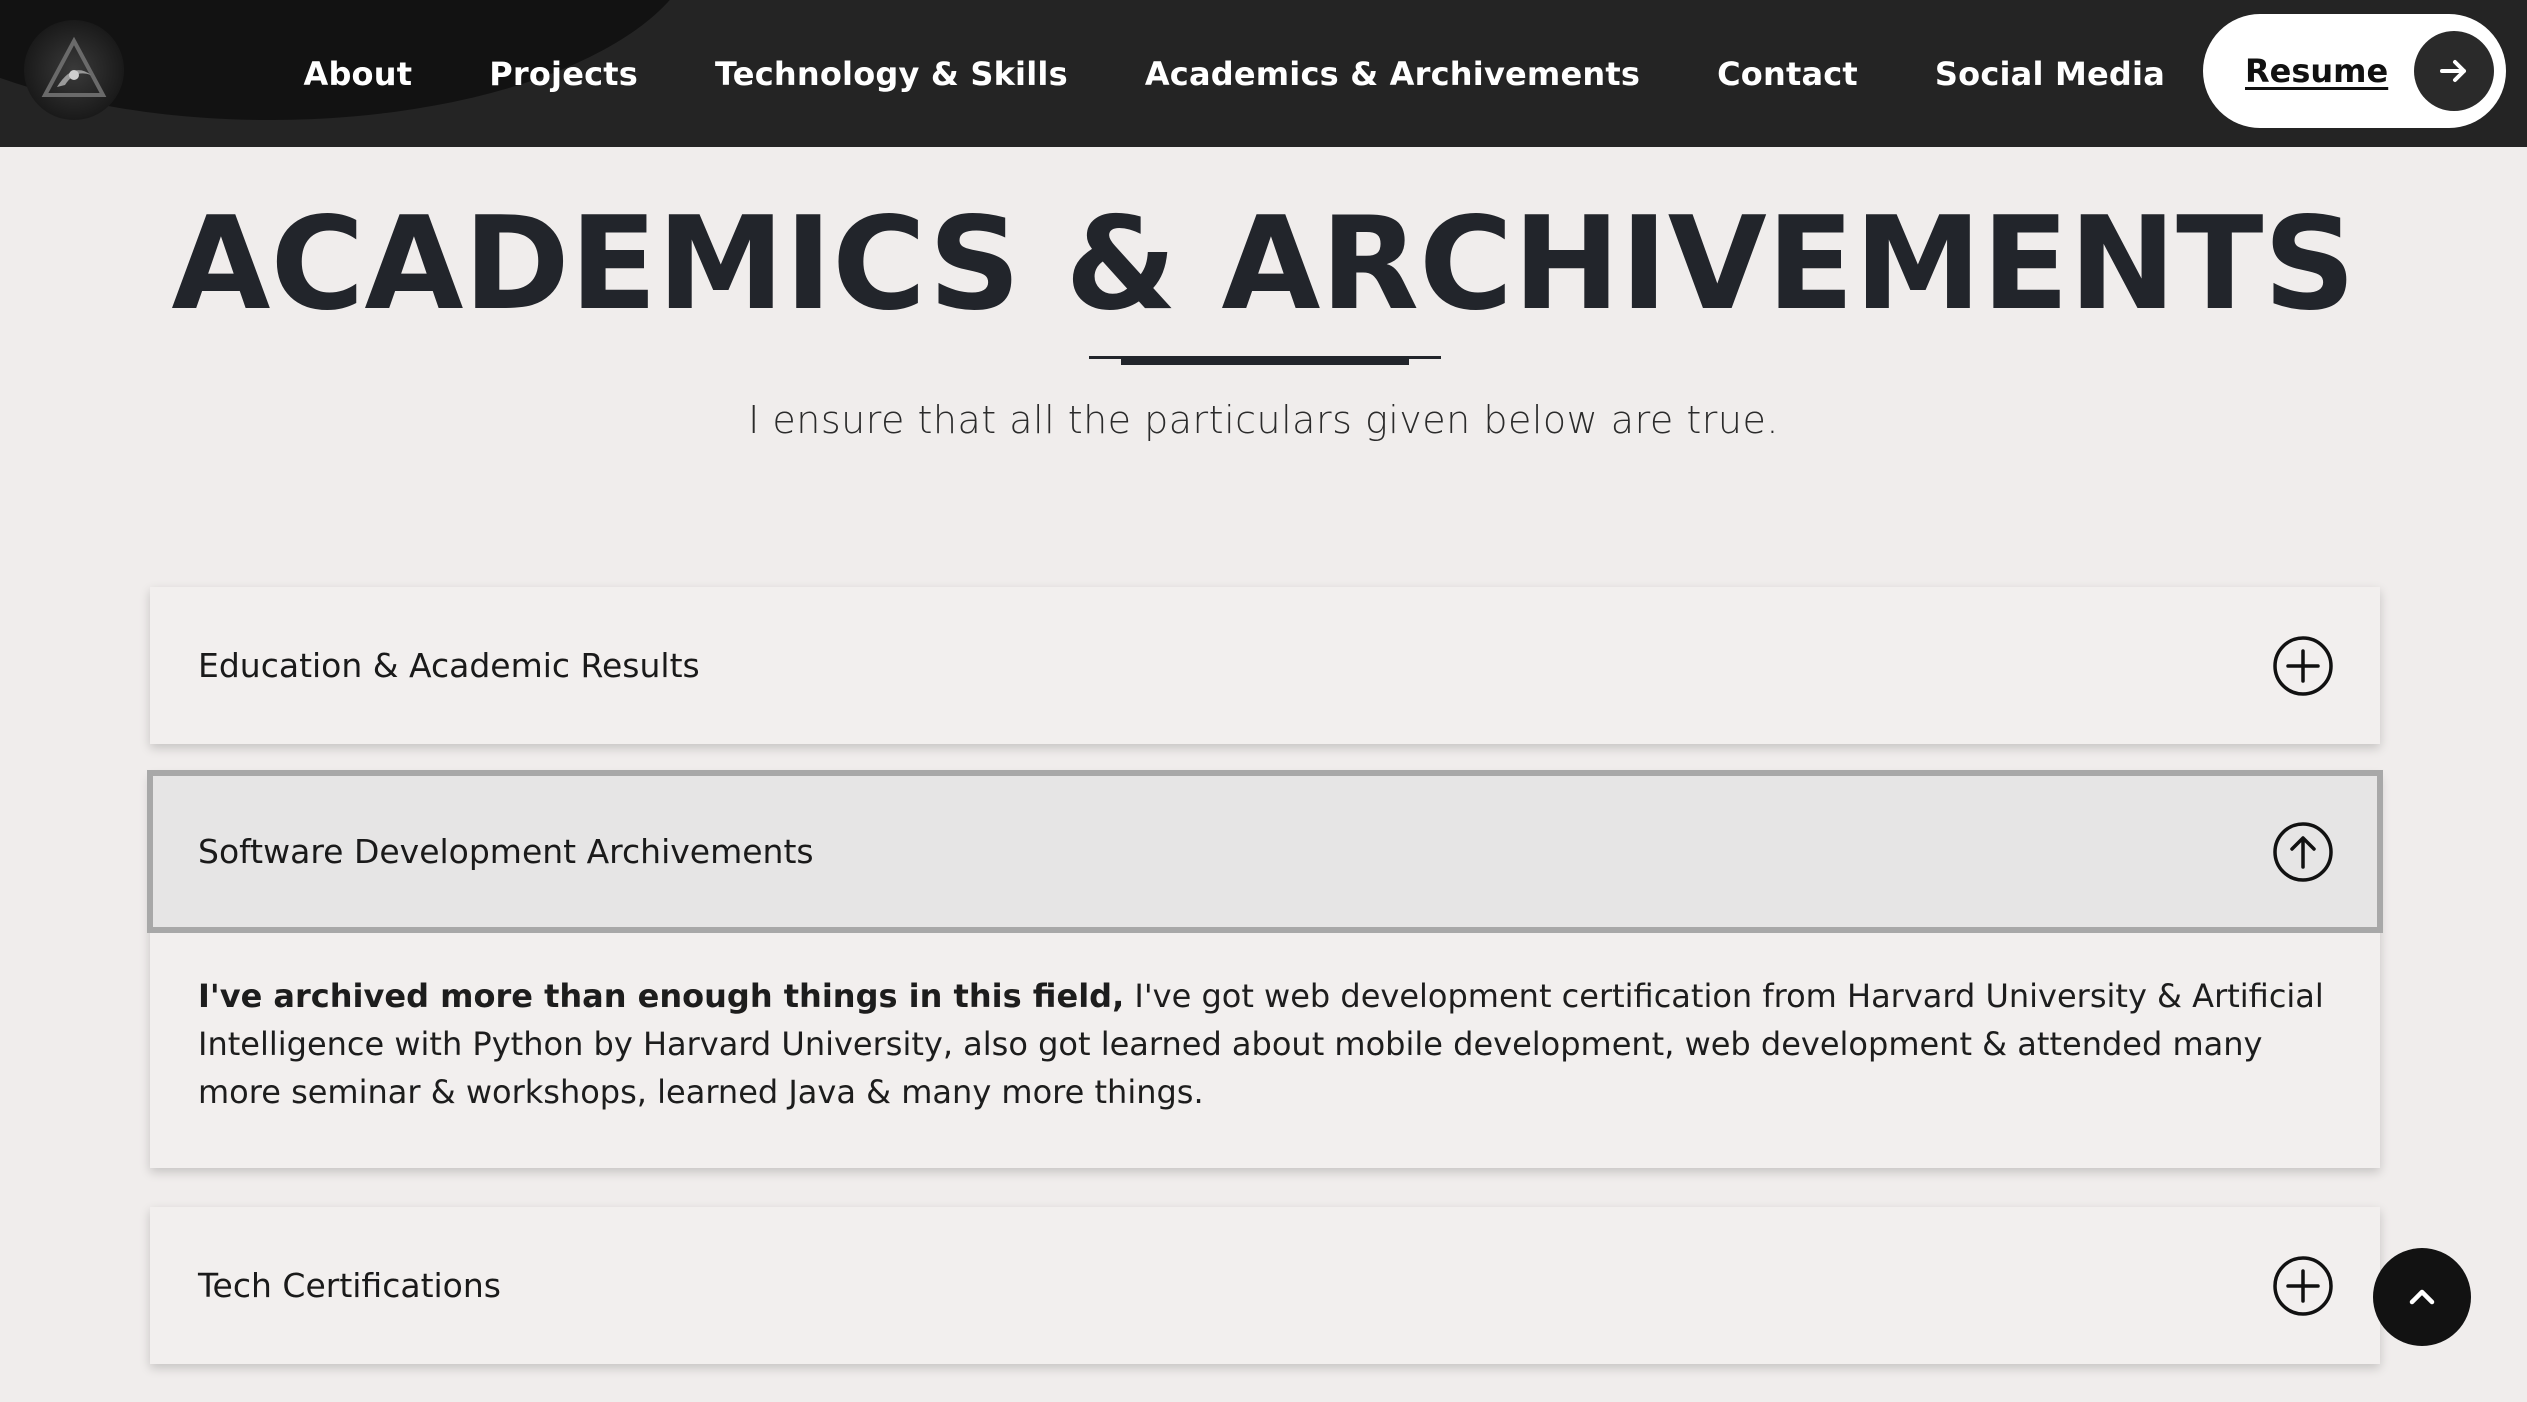 The height and width of the screenshot is (1402, 2527). I want to click on page-title: ACADEMICS & ARCHIVEMENTS, so click(1263, 264).